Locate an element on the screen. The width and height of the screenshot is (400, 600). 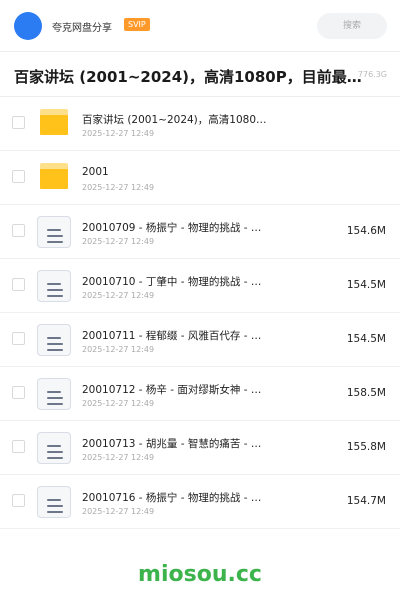
app-logo is located at coordinates (28, 26).